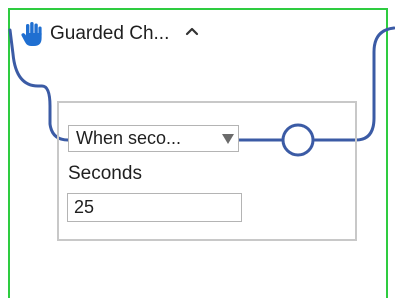  I want to click on seconds-label: Seconds, so click(105, 173).